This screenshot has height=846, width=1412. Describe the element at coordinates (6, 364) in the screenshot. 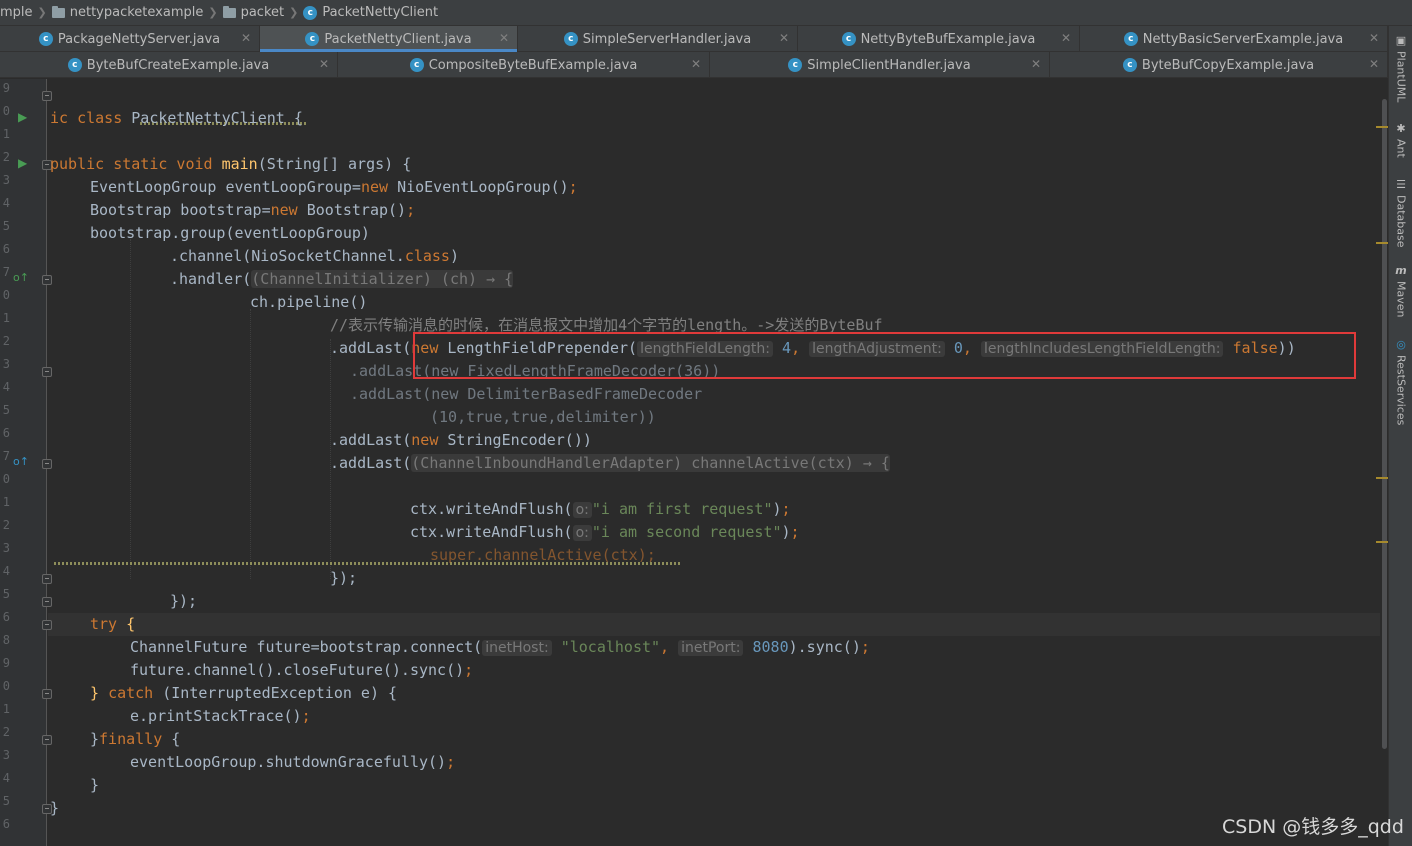

I see `line-number: 3` at that location.